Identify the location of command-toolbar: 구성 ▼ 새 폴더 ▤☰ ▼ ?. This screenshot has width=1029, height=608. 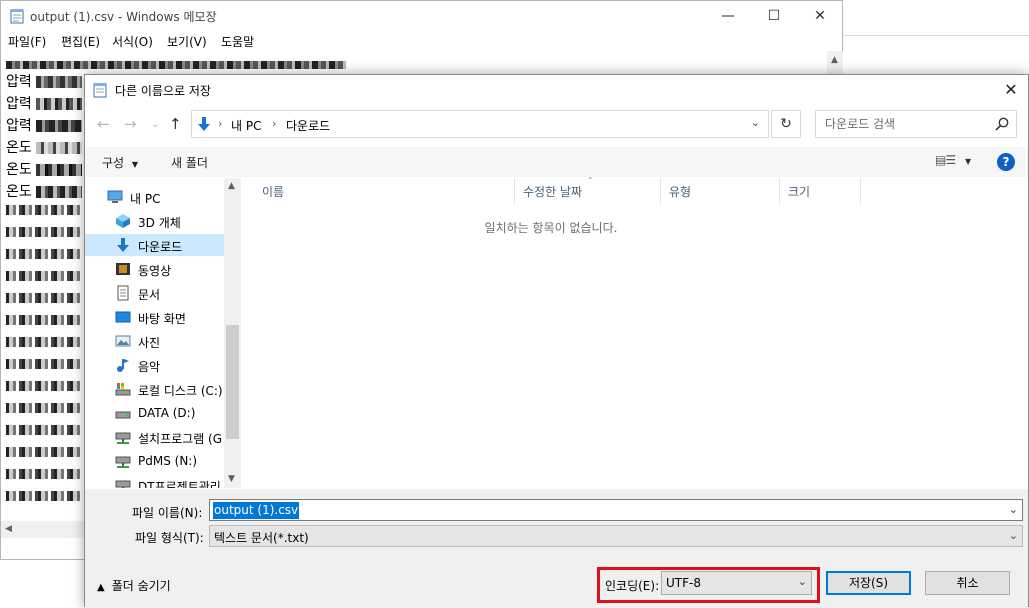
(556, 162).